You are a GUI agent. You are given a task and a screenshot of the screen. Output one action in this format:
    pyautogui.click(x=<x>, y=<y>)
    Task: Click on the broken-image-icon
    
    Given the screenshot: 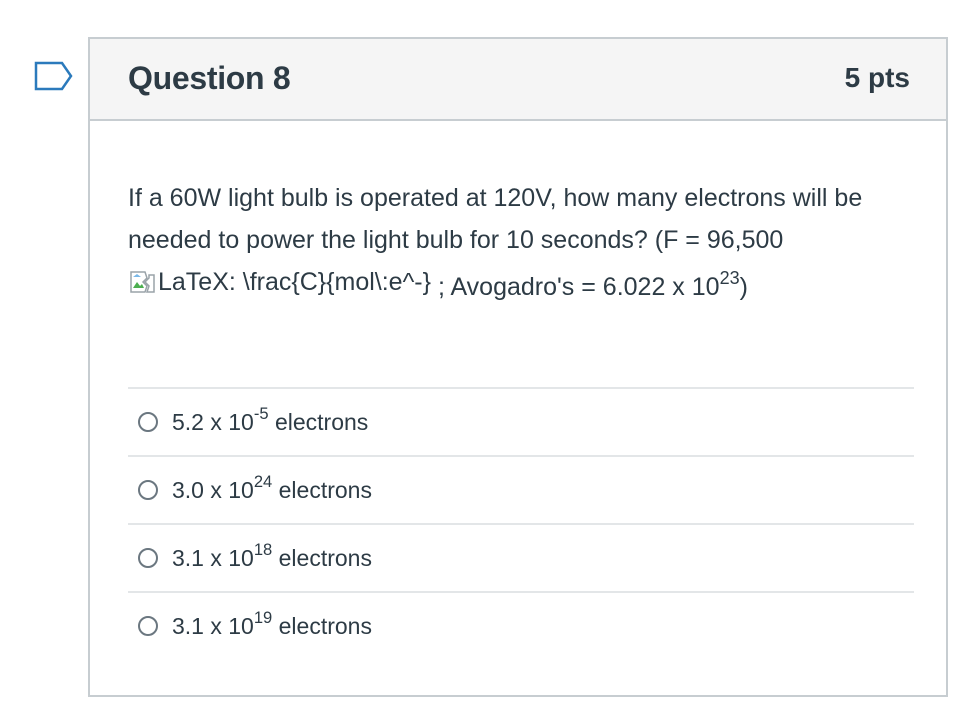 What is the action you would take?
    pyautogui.click(x=142, y=282)
    